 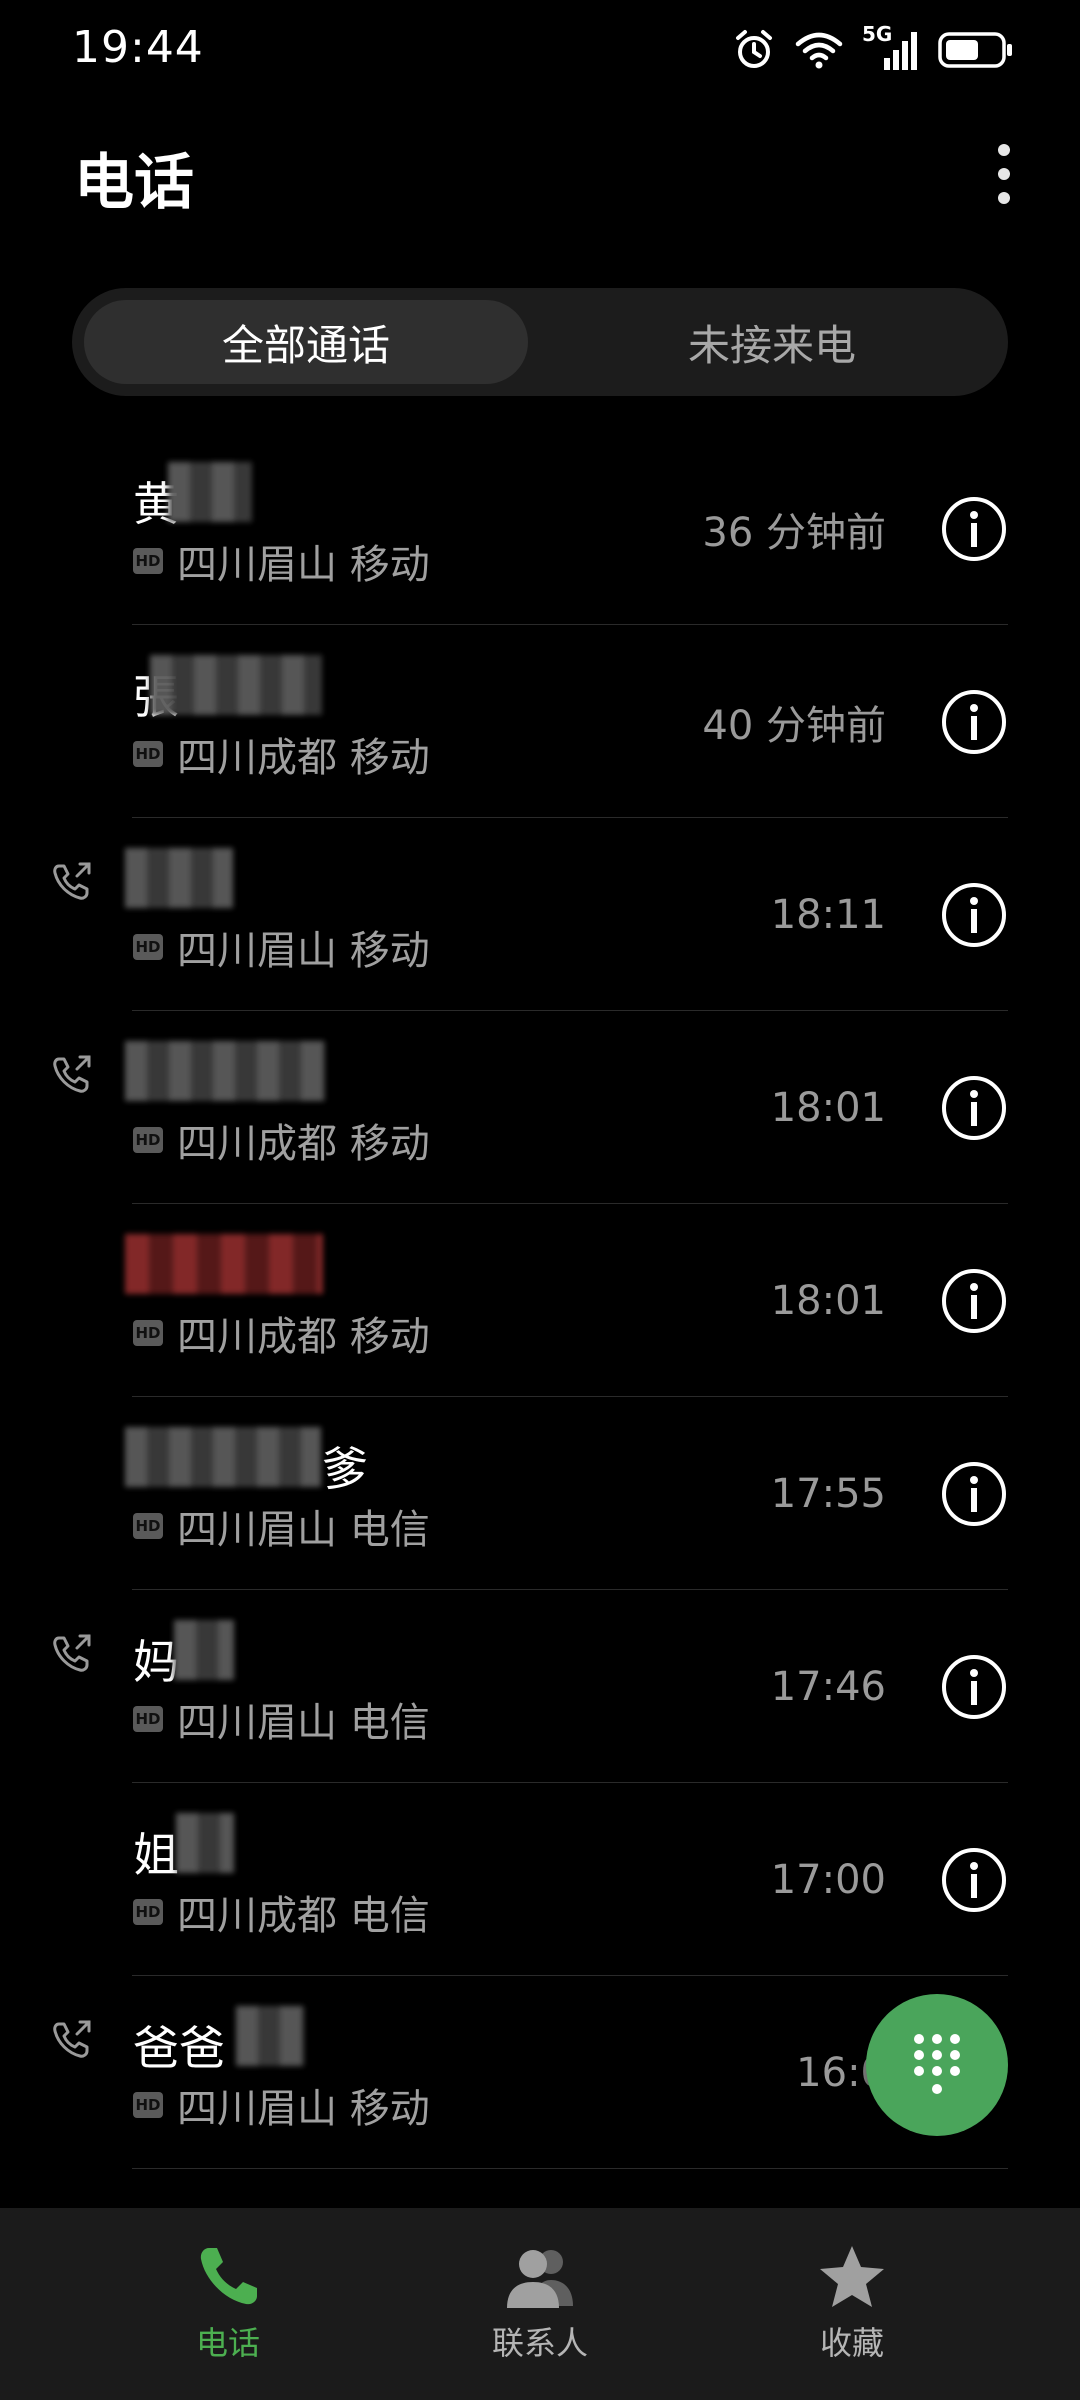 I want to click on nav-label-contacts: 联系人, so click(x=539, y=2343).